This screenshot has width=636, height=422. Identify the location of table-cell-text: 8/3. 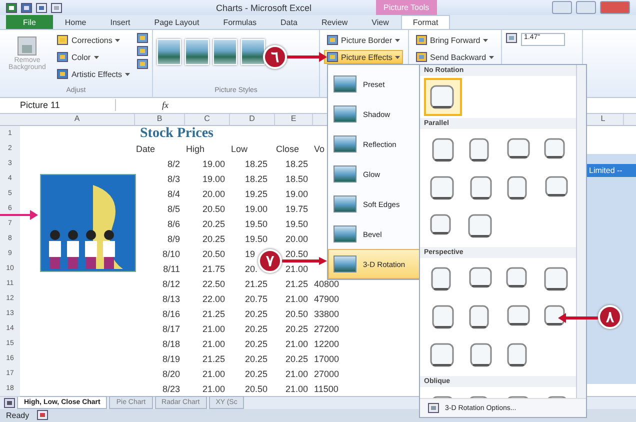
(173, 179).